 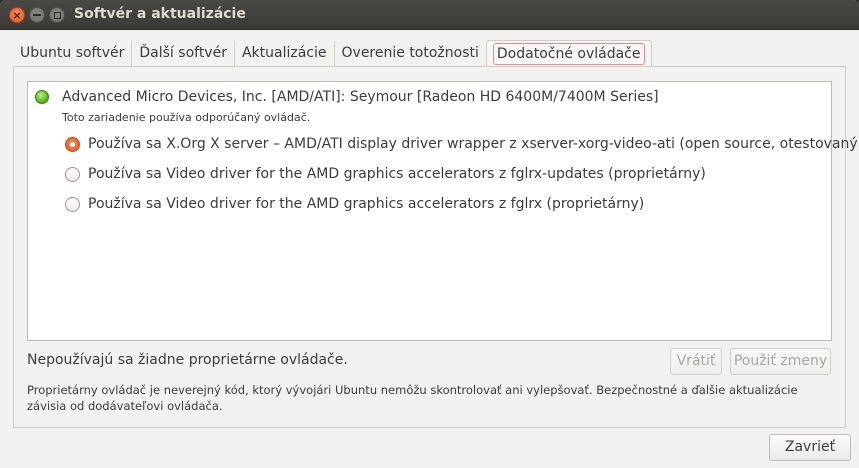 I want to click on window-title: Softvér a aktualizácie, so click(x=160, y=14).